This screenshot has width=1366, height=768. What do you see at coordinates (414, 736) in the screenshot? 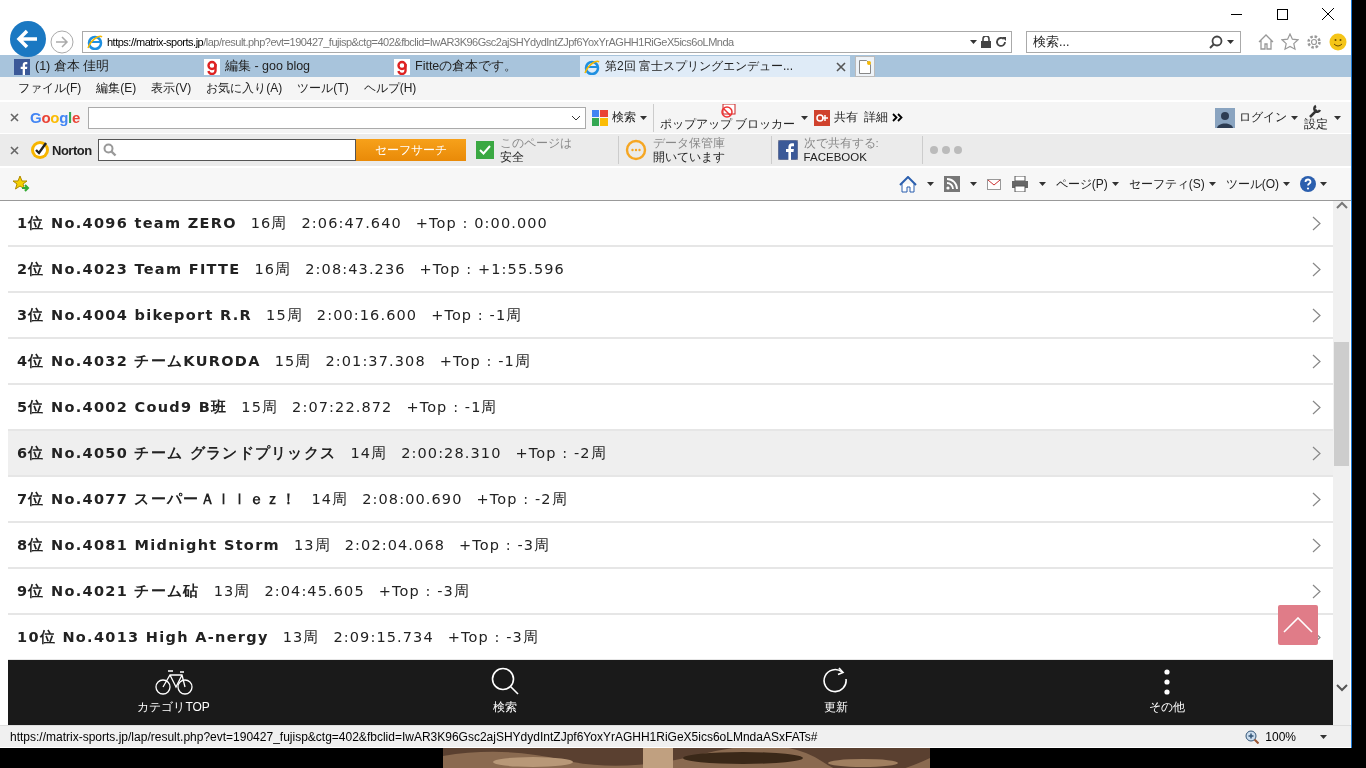
I see `status-url: https://matrix-sports.jp/lap/result.php?evt=190427_fujisp&ctg=402&fbclid=IwAR3K96Gsc2ajSHYdydIntZJpf6YoxYrAGHH1RiGeX5ics6oLMndaASxFATs#` at bounding box center [414, 736].